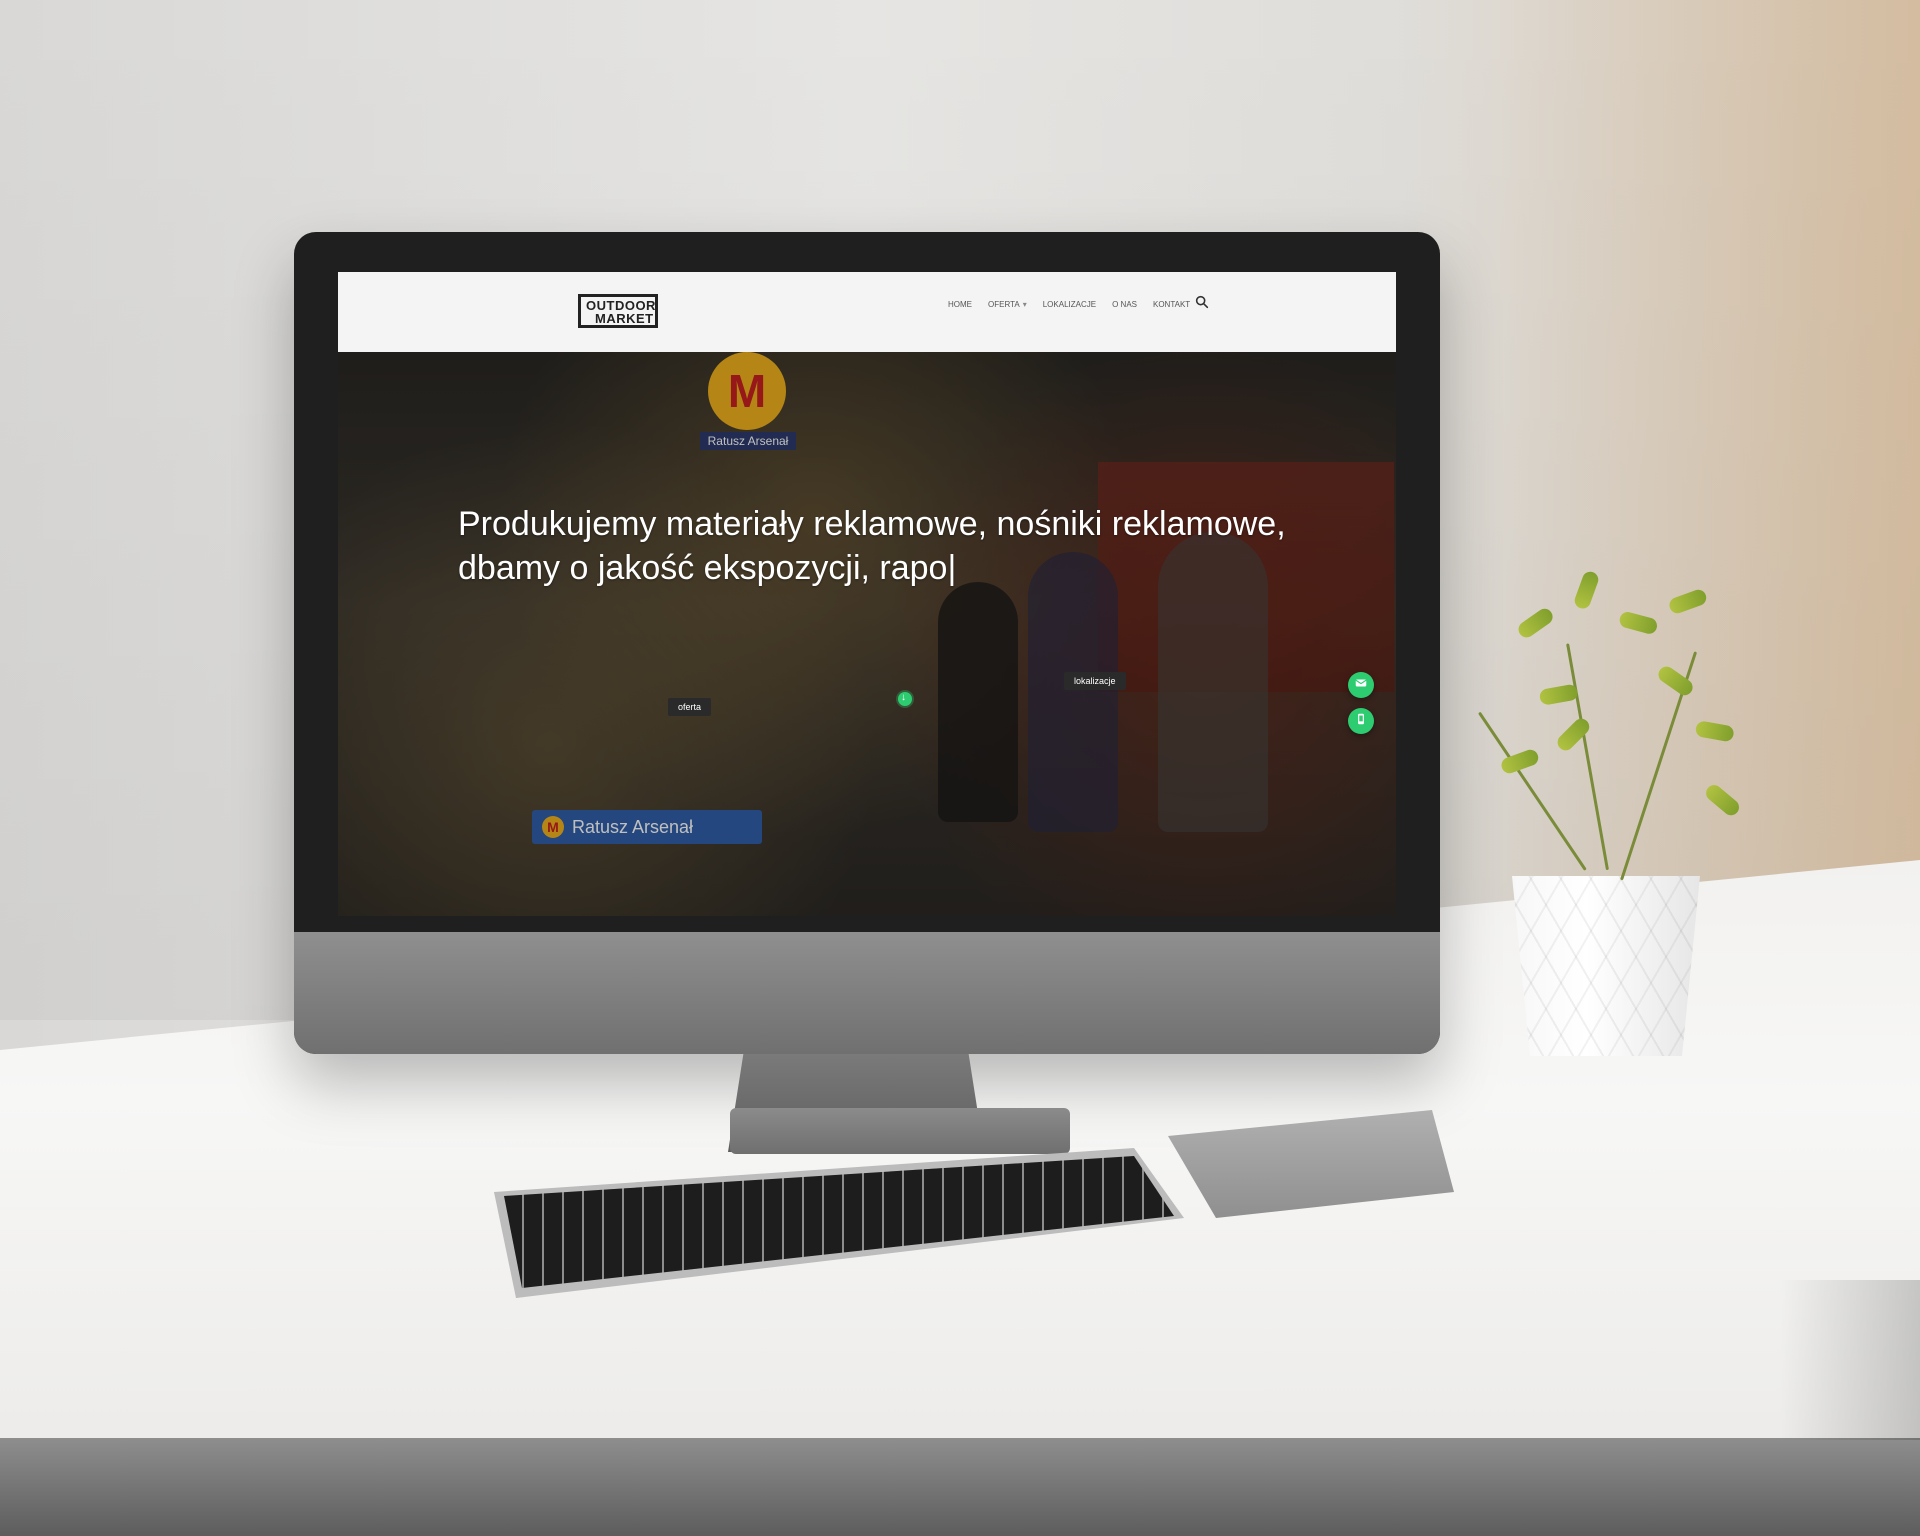 The height and width of the screenshot is (1536, 1920). I want to click on hero-tag-lokalizacje: lokalizacje, so click(1095, 681).